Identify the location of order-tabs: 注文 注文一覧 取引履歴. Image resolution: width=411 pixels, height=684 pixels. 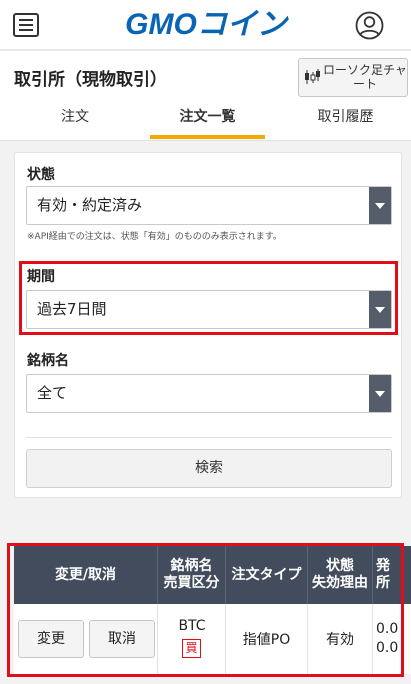
(205, 121).